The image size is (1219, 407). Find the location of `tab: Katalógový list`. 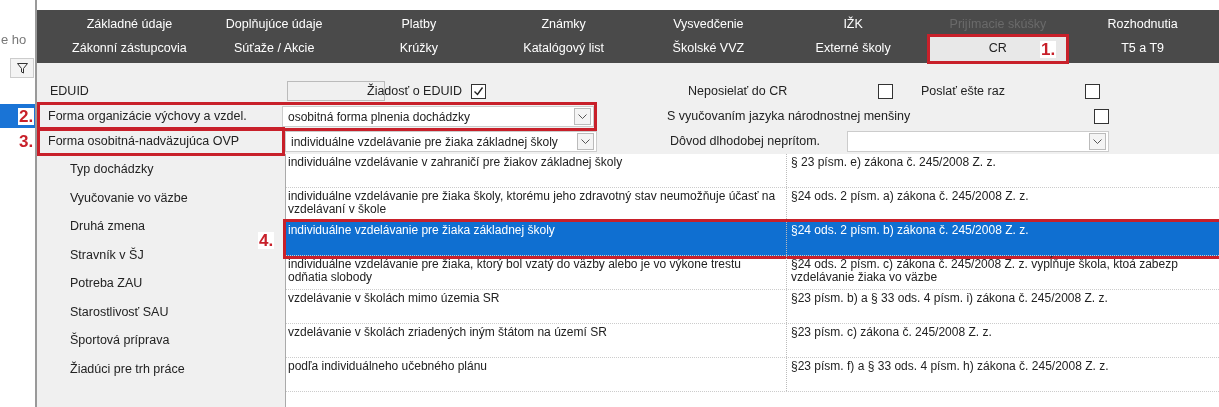

tab: Katalógový list is located at coordinates (563, 48).